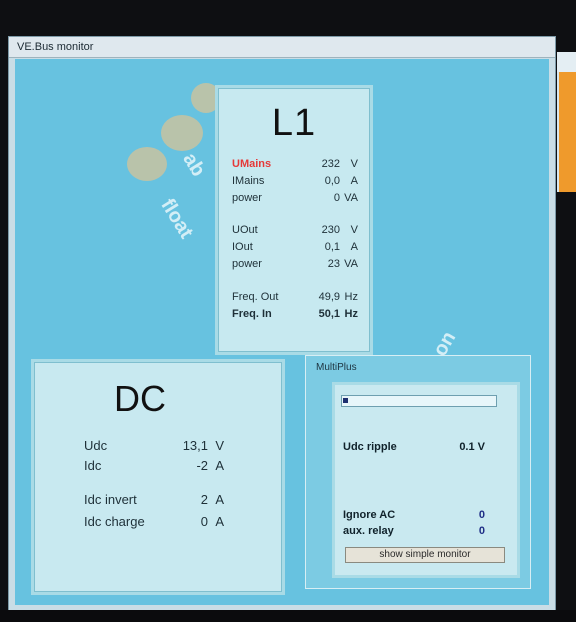 The width and height of the screenshot is (576, 622). Describe the element at coordinates (93, 465) in the screenshot. I see `row-label: Idc` at that location.